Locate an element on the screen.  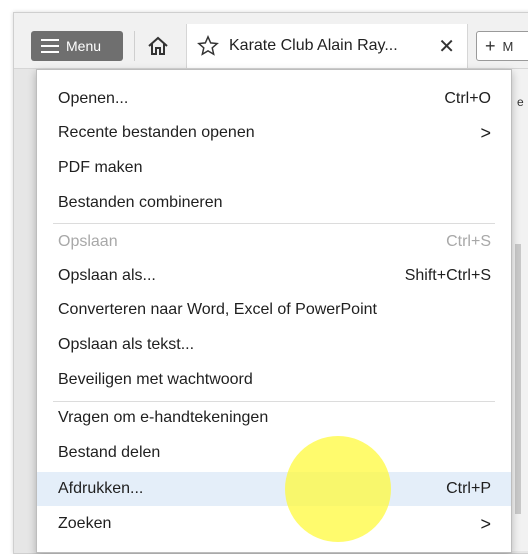
menu-item-pdf-maken: PDF maken is located at coordinates (274, 168).